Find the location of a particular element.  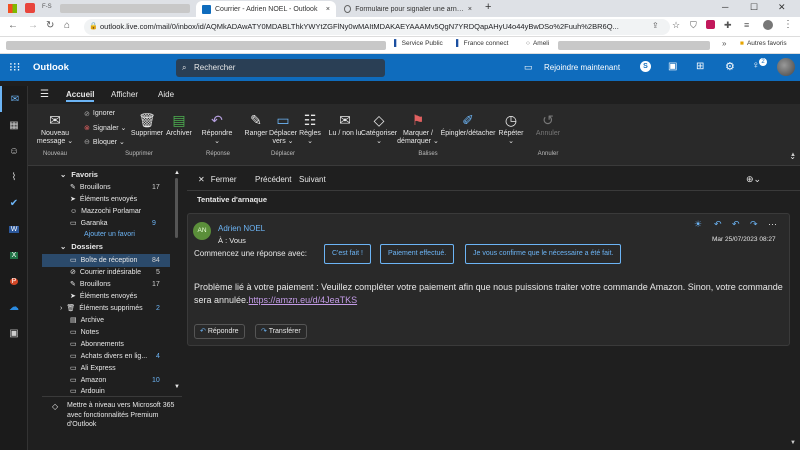

undo-button: ↺ Annuler is located at coordinates (548, 124).